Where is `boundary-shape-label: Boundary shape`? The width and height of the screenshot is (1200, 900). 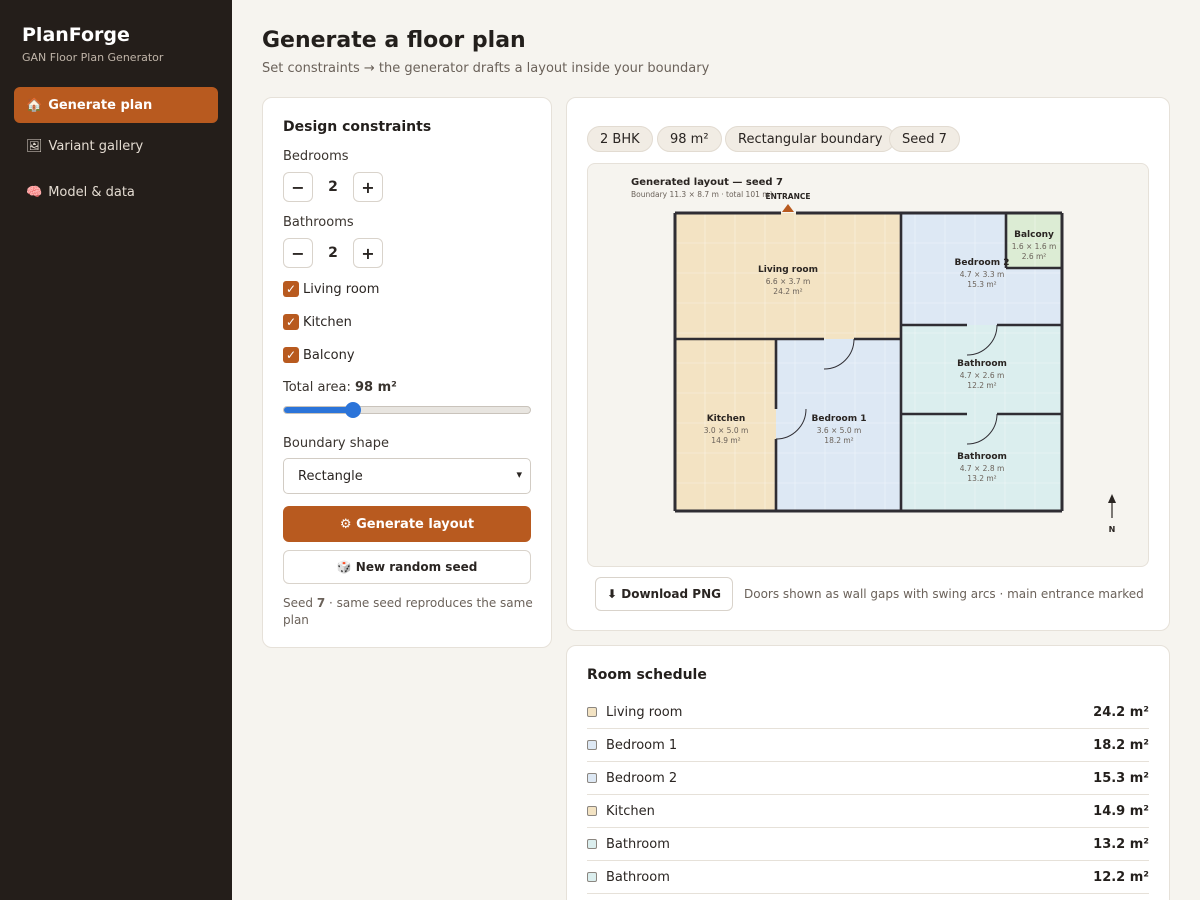
boundary-shape-label: Boundary shape is located at coordinates (336, 443).